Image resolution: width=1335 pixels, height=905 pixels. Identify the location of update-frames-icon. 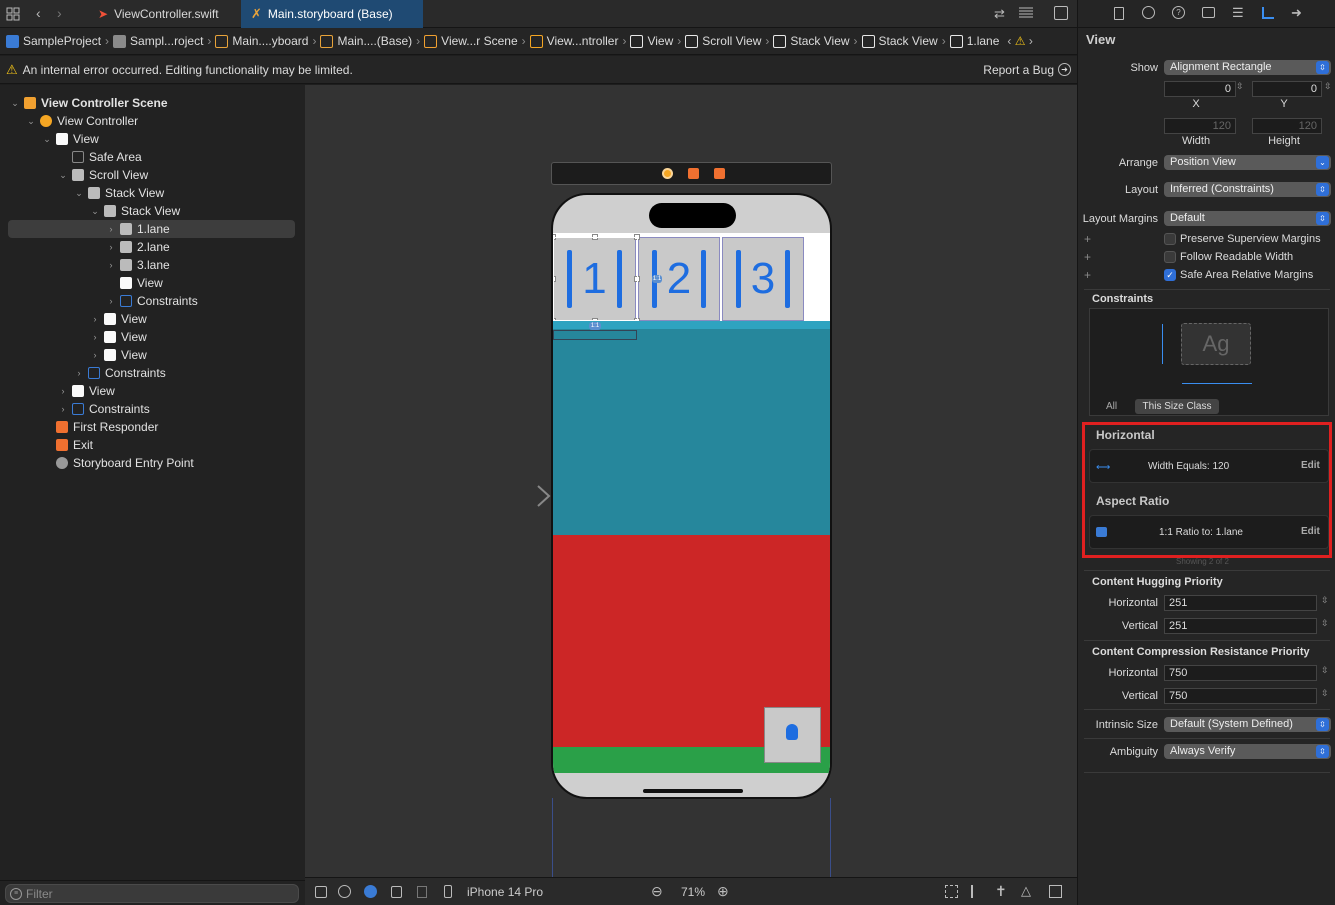
(951, 891).